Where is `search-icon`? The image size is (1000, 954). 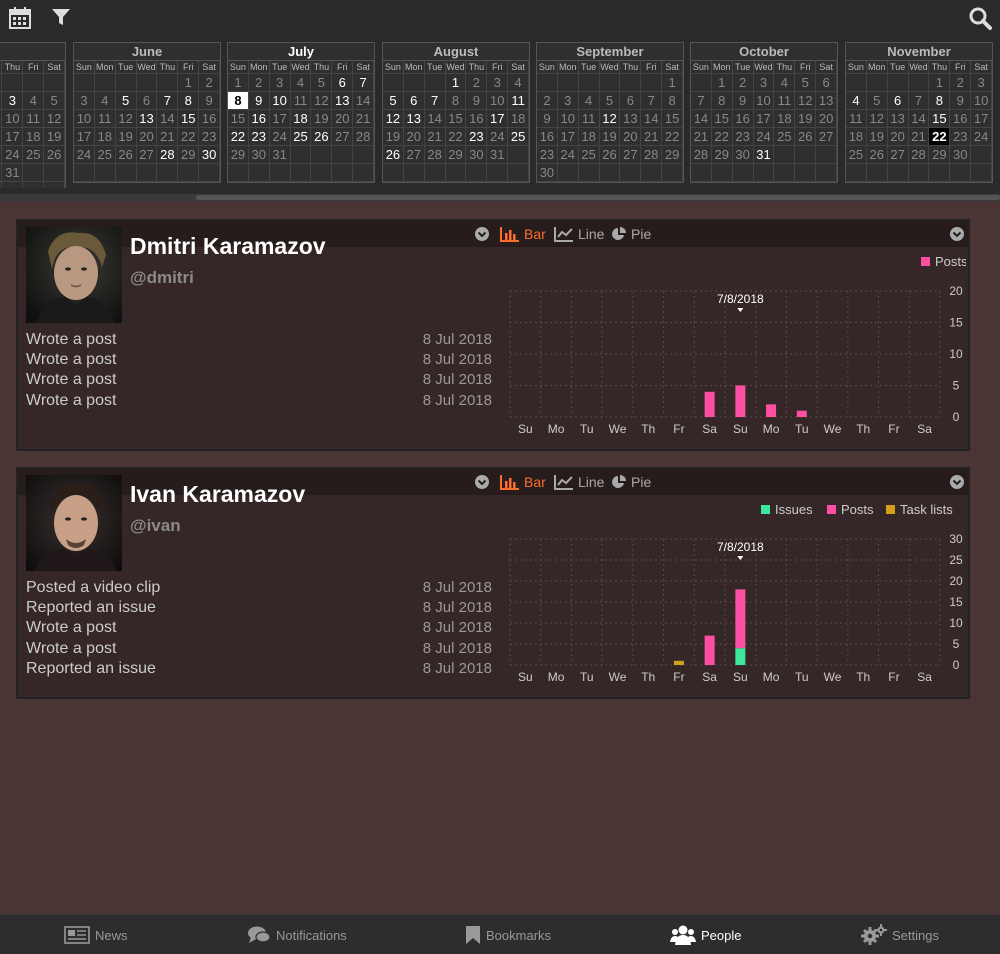
search-icon is located at coordinates (981, 19).